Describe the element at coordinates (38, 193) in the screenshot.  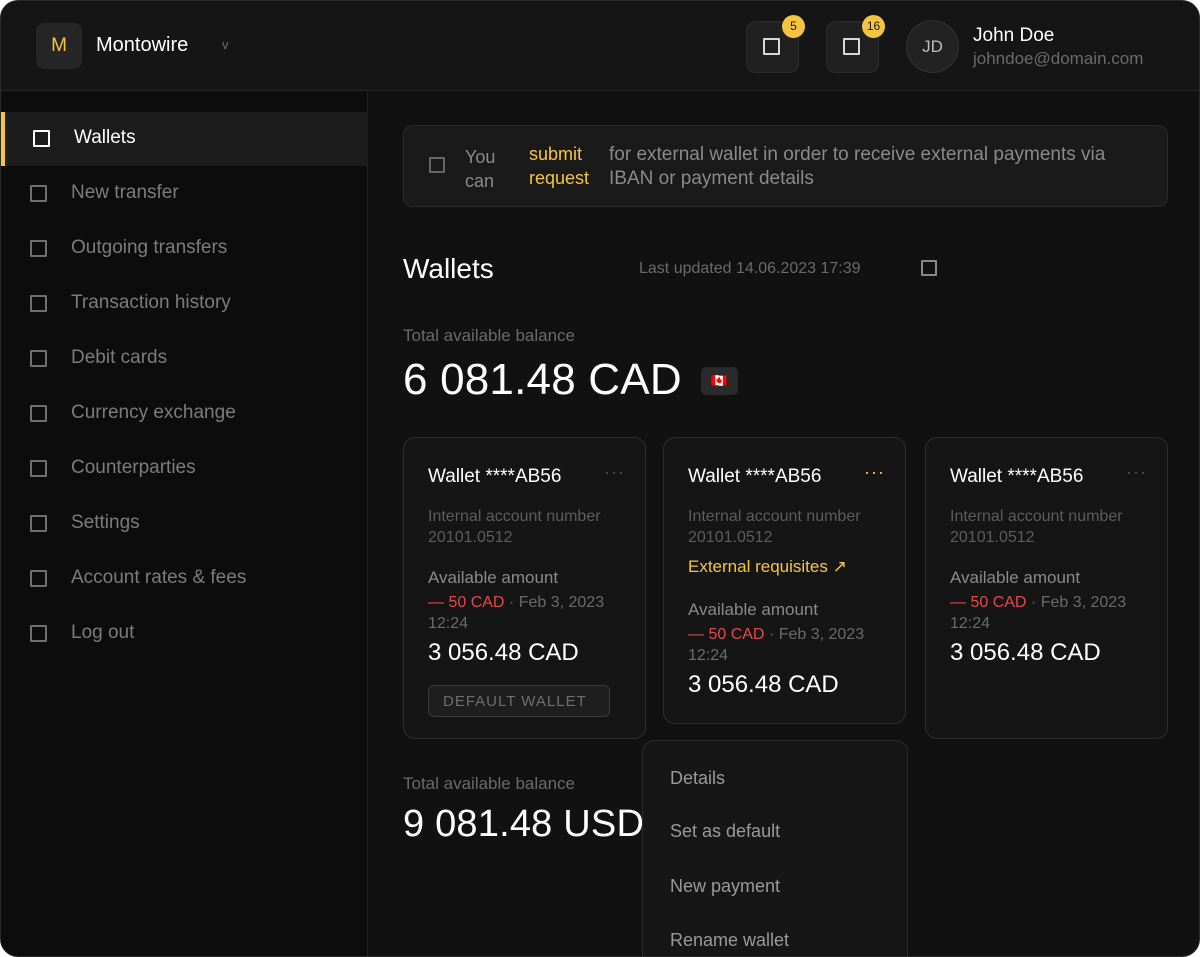
I see `transfer-icon` at that location.